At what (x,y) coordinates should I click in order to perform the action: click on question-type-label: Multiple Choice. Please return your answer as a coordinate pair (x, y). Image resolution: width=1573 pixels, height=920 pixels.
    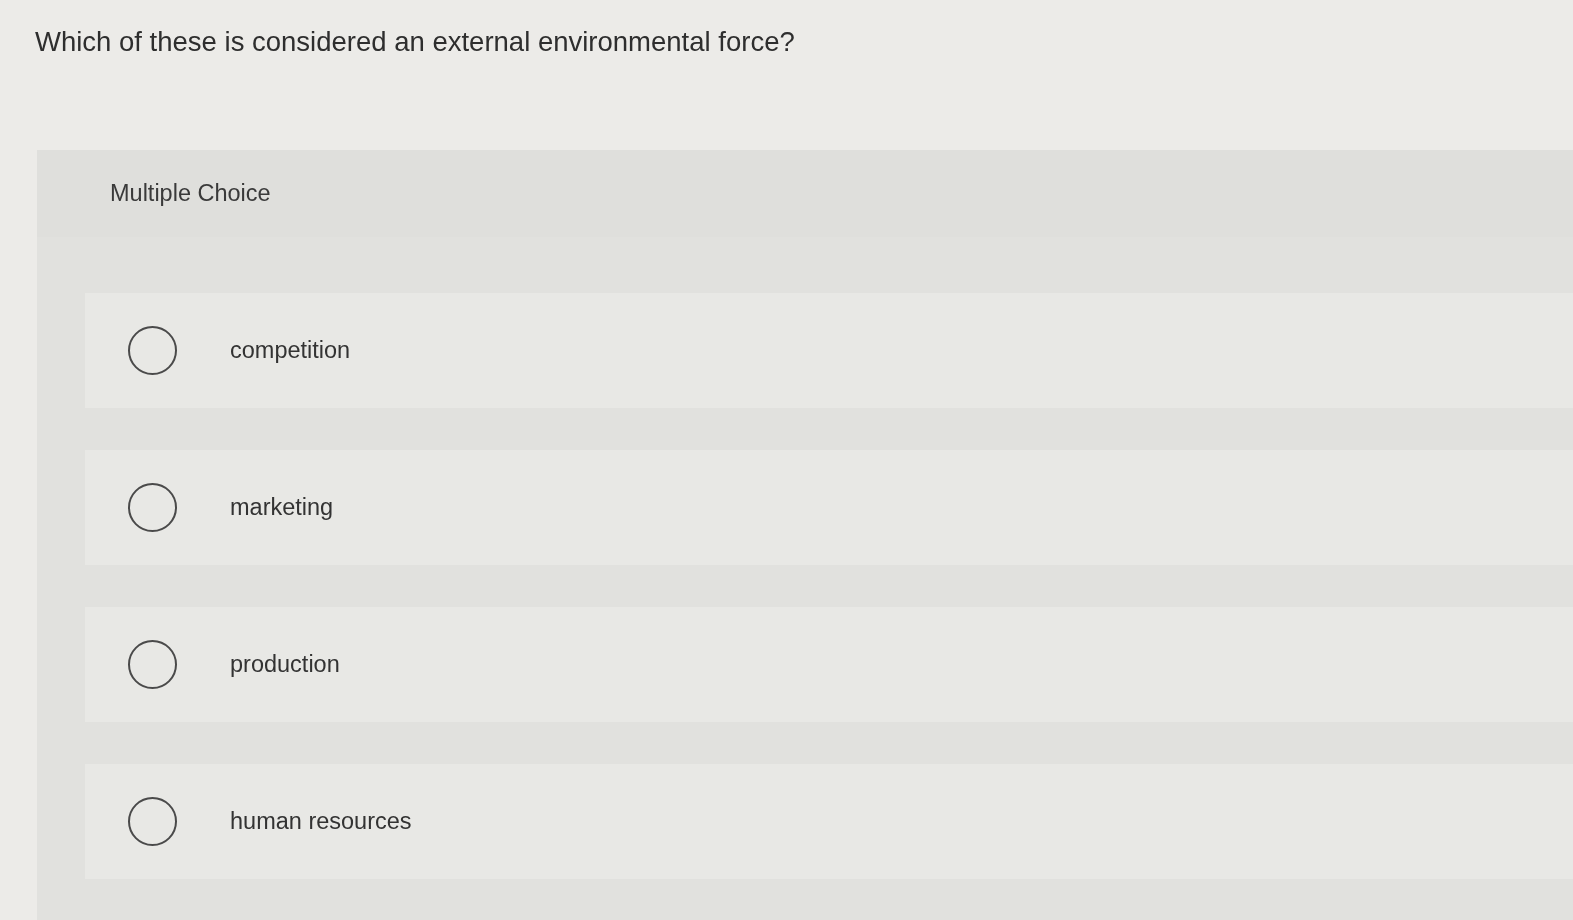
    Looking at the image, I should click on (190, 193).